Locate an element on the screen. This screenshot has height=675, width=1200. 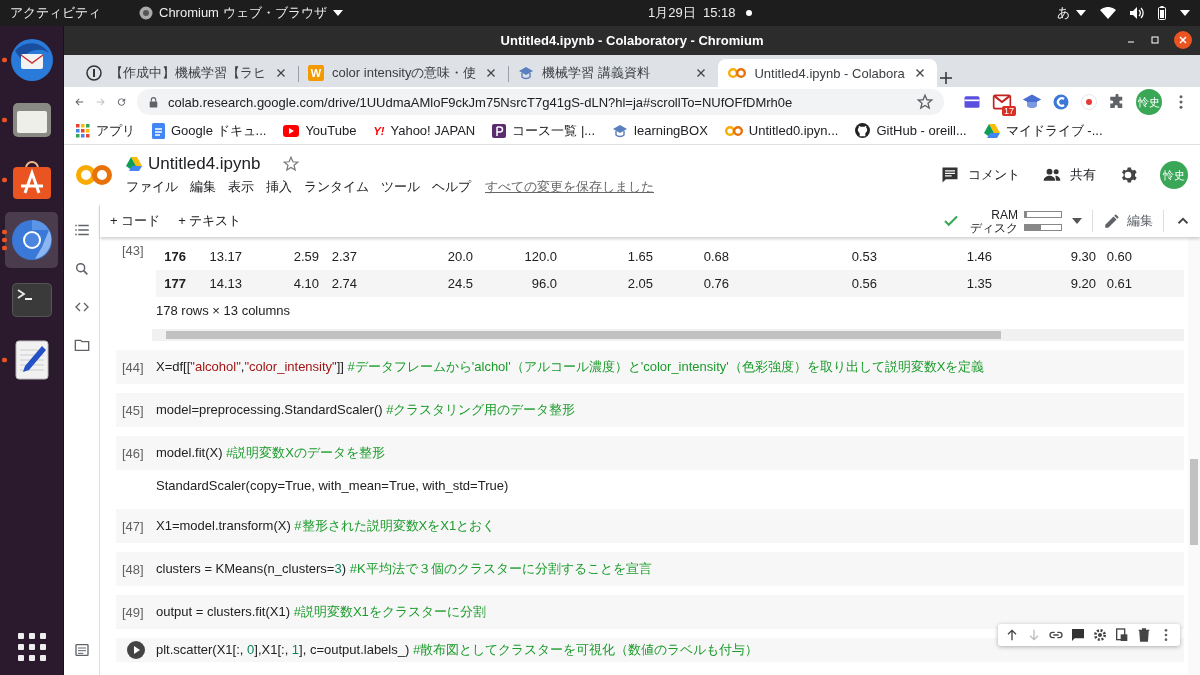
table-cell-text: 120.0 is located at coordinates (540, 256).